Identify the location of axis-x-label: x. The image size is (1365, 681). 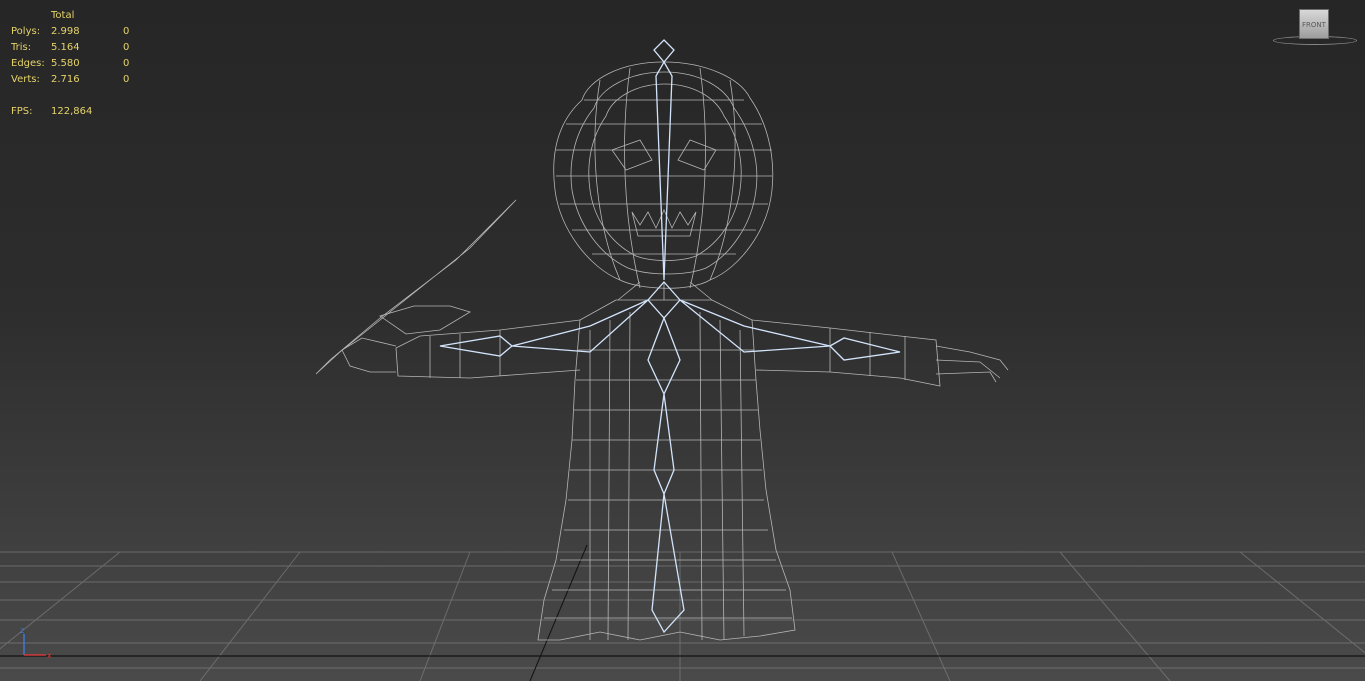
(49, 655).